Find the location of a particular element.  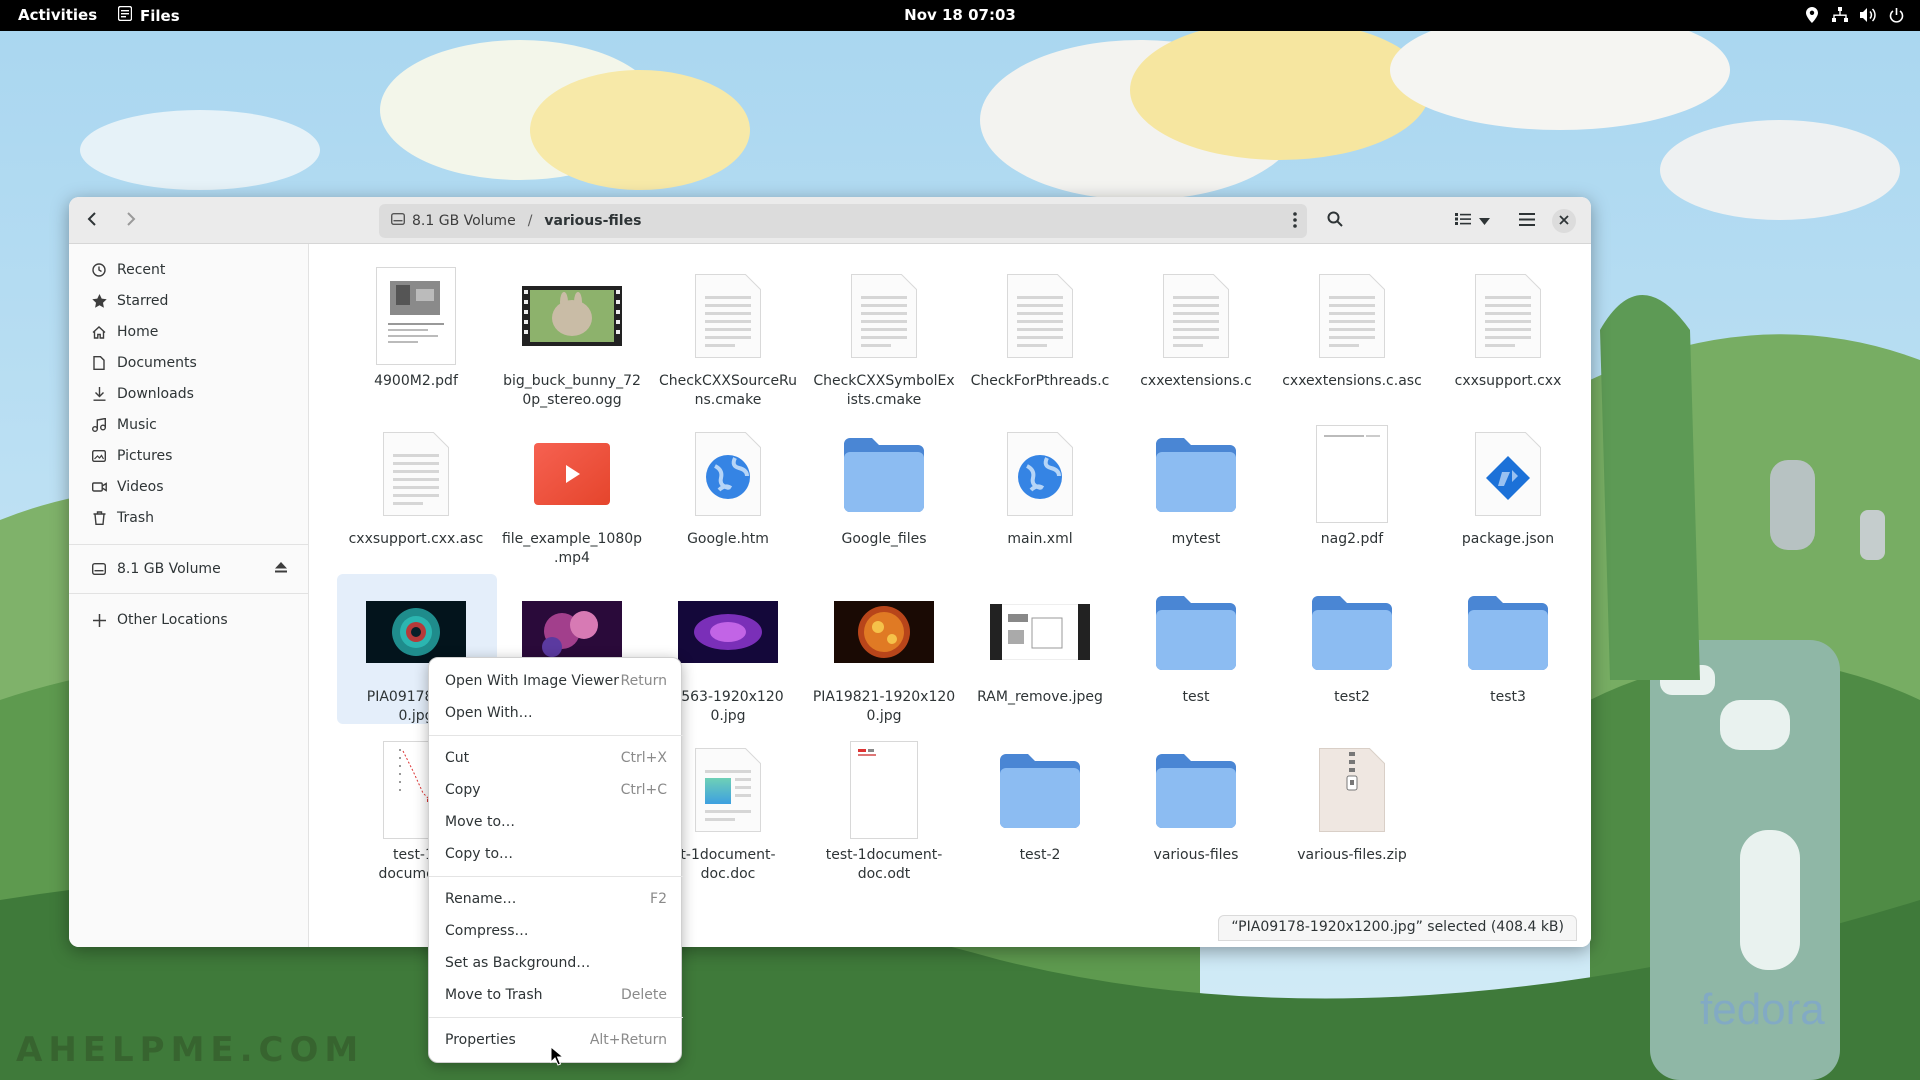

file-item: test-1document-doc.odt is located at coordinates (884, 812).